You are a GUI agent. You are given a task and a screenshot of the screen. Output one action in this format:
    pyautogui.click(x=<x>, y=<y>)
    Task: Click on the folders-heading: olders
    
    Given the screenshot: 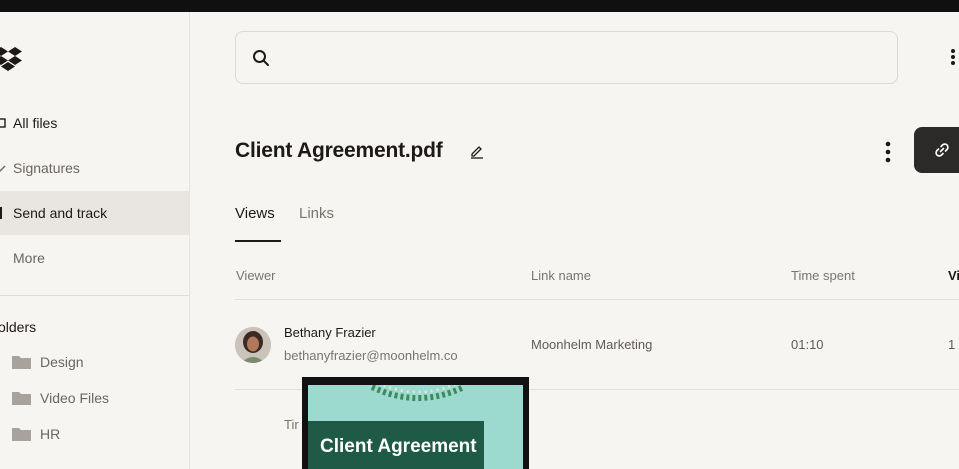 What is the action you would take?
    pyautogui.click(x=18, y=327)
    